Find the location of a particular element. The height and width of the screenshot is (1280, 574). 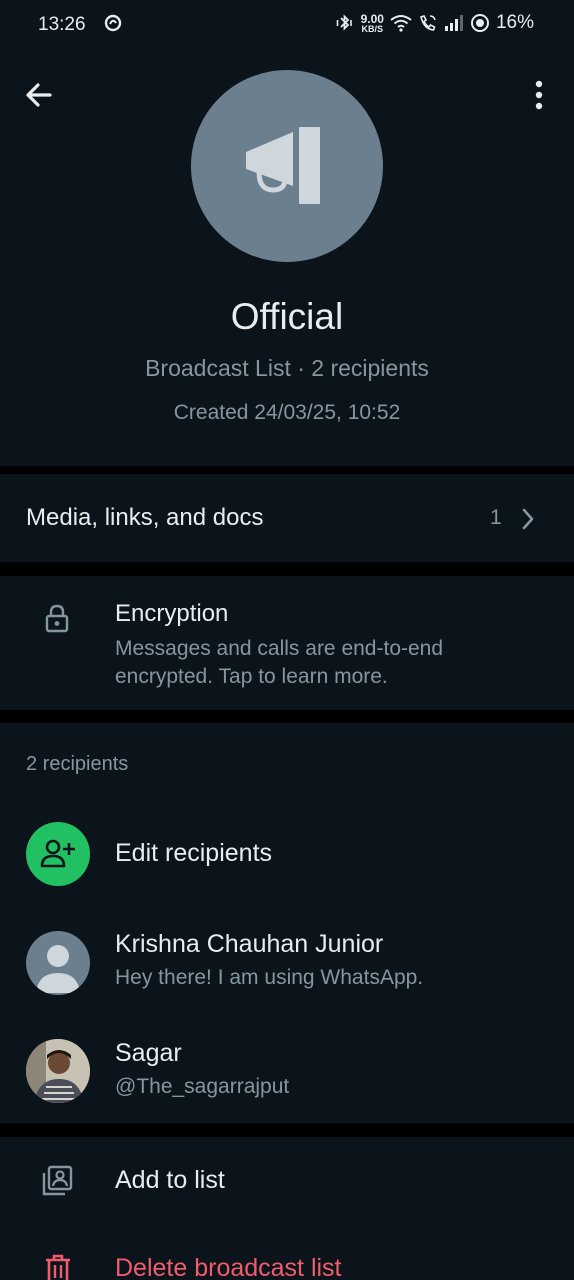

status-time: 13:26 is located at coordinates (62, 24).